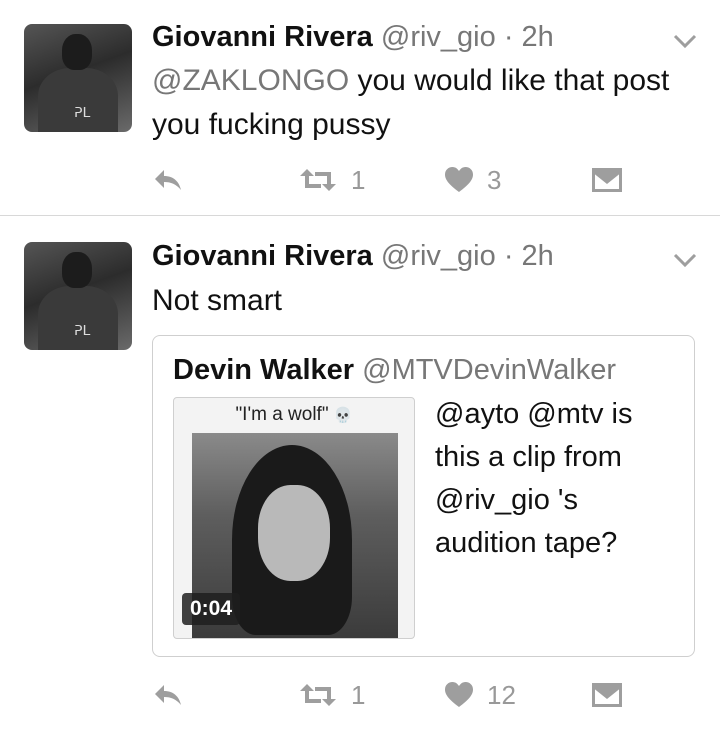 This screenshot has width=720, height=731. What do you see at coordinates (217, 300) in the screenshot?
I see `tweet-text: Not smart` at bounding box center [217, 300].